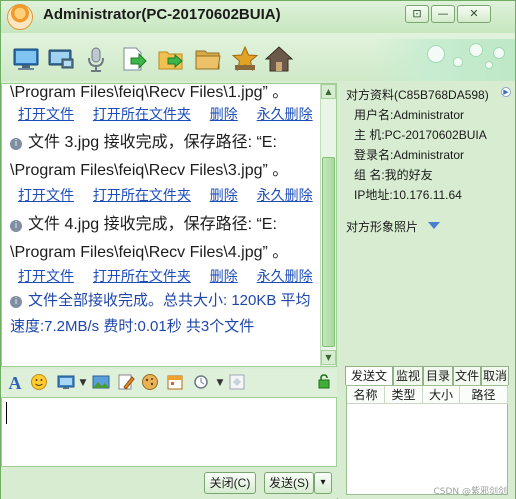 The height and width of the screenshot is (499, 516). Describe the element at coordinates (409, 115) in the screenshot. I see `contact-username: 用户名:Administrator` at that location.